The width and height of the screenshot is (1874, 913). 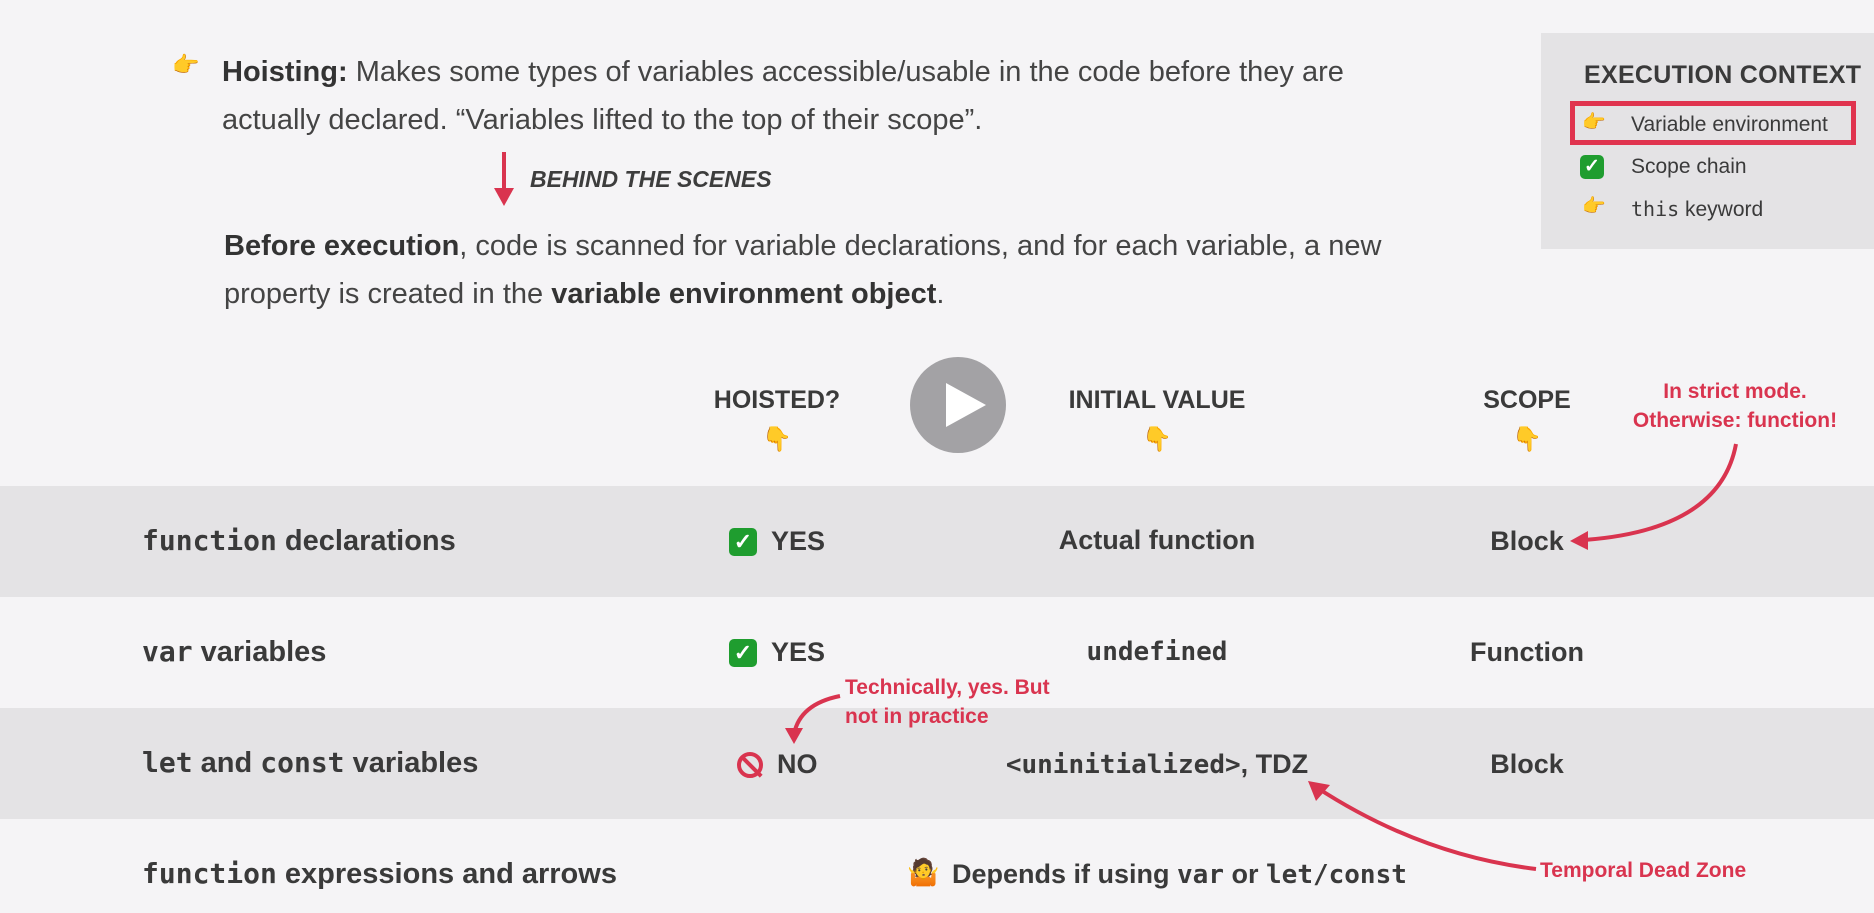 I want to click on behind-the-scenes-label: BEHIND THE SCENES, so click(x=651, y=179).